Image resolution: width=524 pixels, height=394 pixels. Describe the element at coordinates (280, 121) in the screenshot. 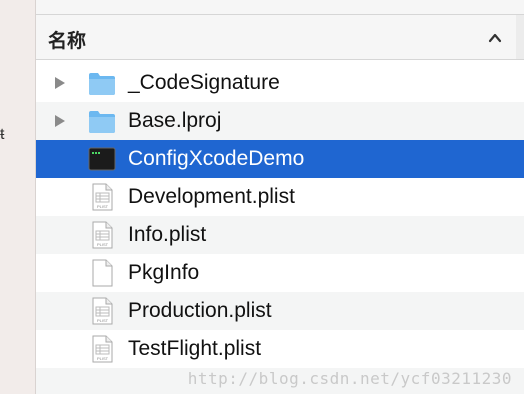

I see `list-item: Base.lproj` at that location.